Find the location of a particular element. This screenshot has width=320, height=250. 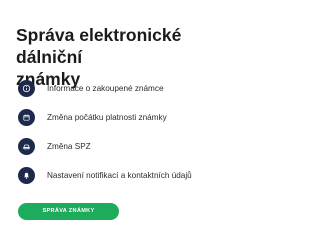

menu-item-label: Změna SPZ is located at coordinates (69, 146).